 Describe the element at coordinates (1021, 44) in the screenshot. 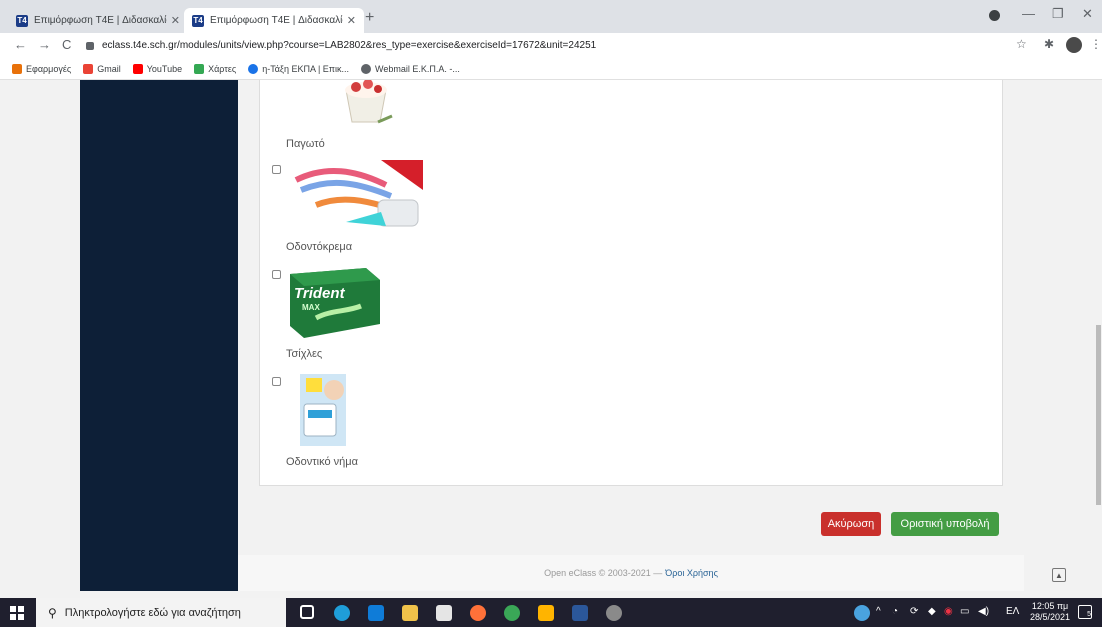

I see `bookmark-star-icon: ☆` at that location.